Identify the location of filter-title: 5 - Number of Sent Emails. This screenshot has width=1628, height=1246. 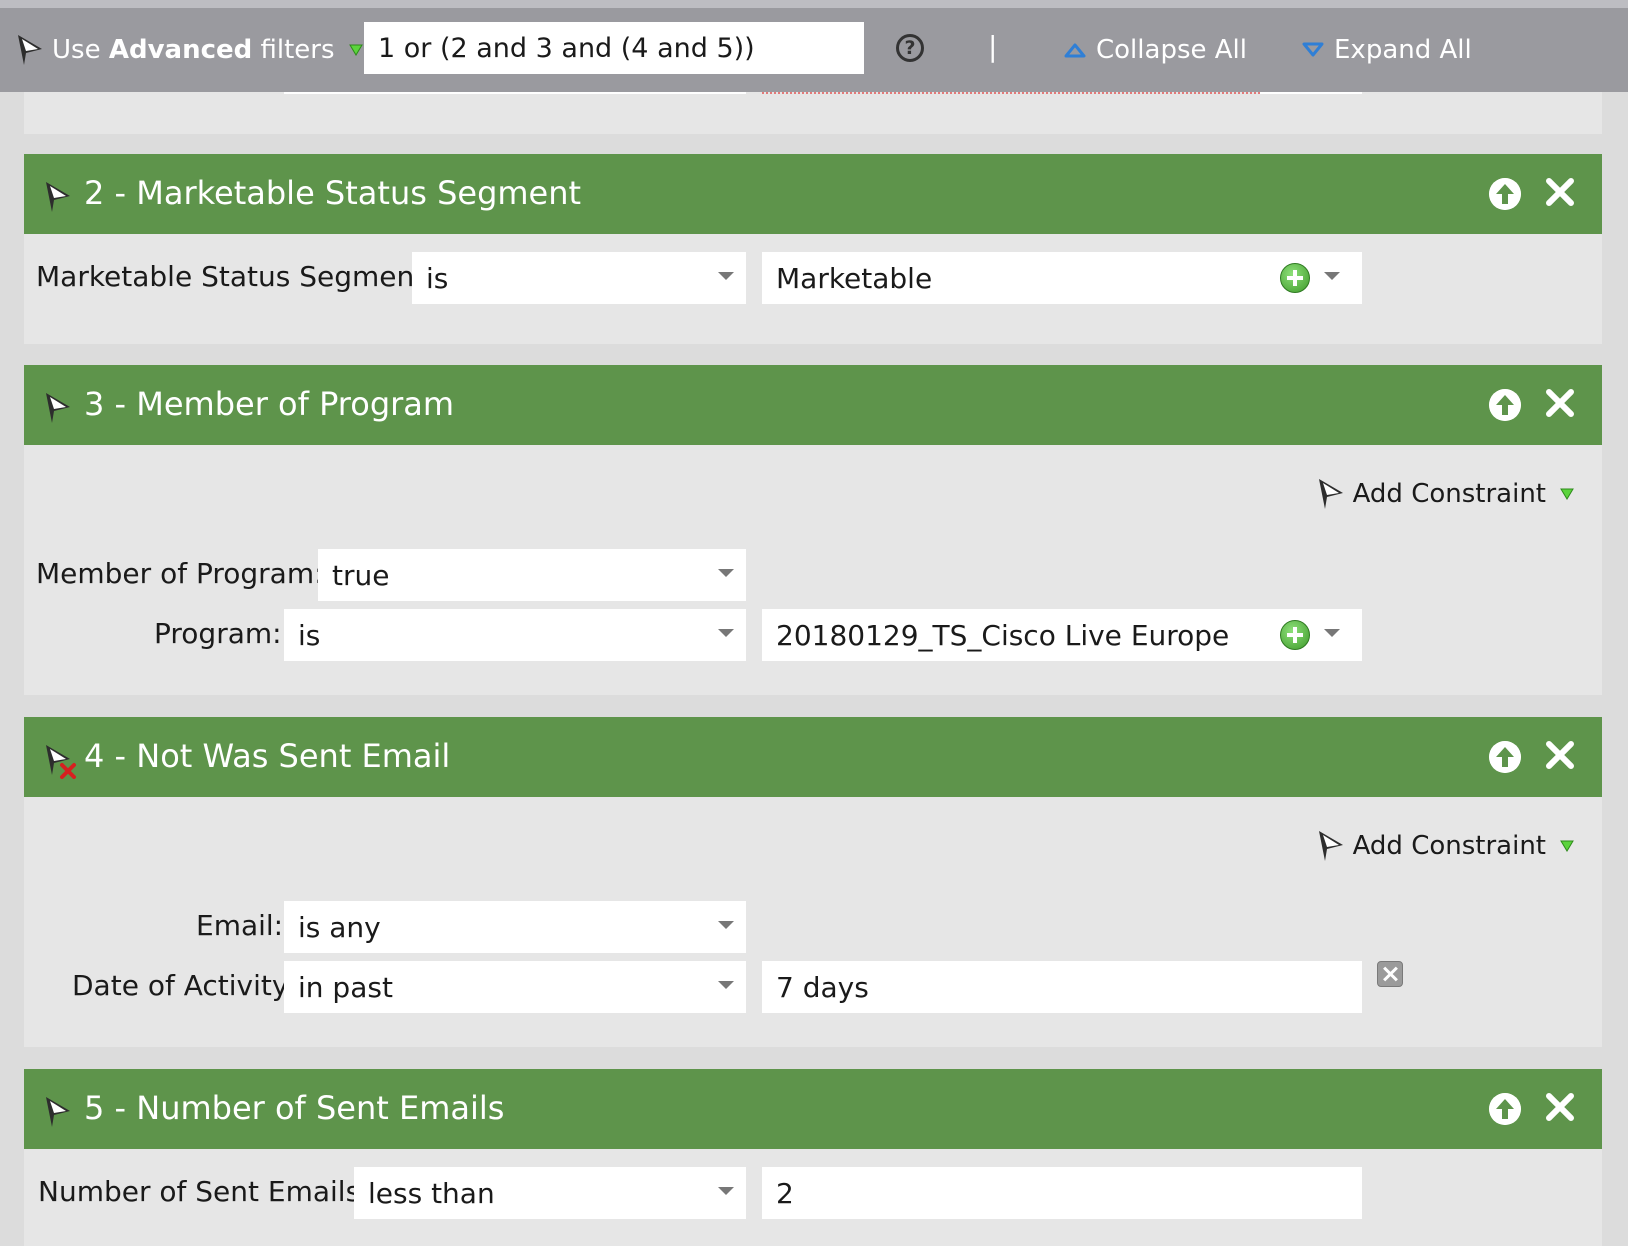
(294, 1108).